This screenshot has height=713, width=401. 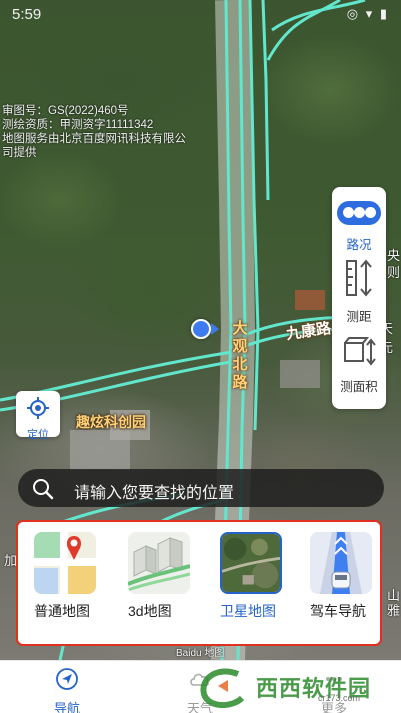 I want to click on nav-navigation: 导航, so click(x=67, y=690).